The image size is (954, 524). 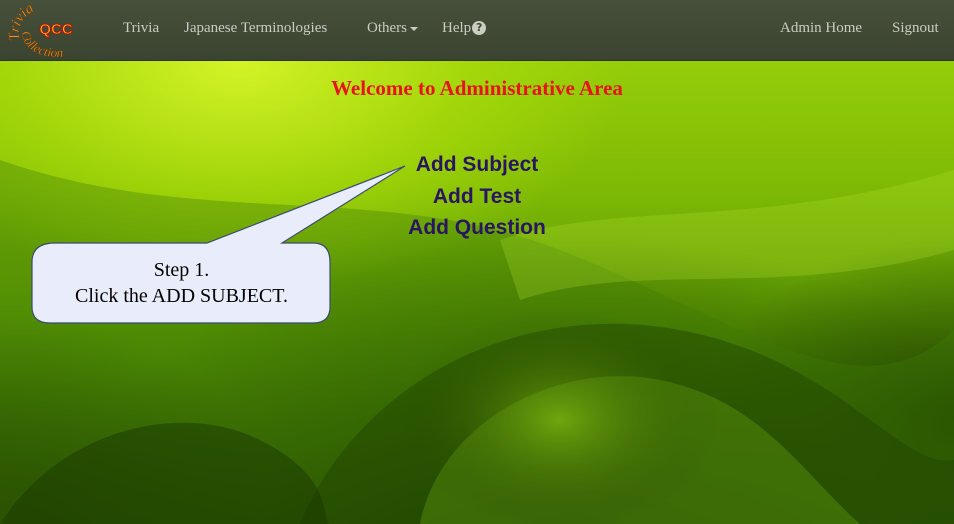 I want to click on callout-text: Step 1. Click the ADD SUBJECT., so click(x=181, y=283).